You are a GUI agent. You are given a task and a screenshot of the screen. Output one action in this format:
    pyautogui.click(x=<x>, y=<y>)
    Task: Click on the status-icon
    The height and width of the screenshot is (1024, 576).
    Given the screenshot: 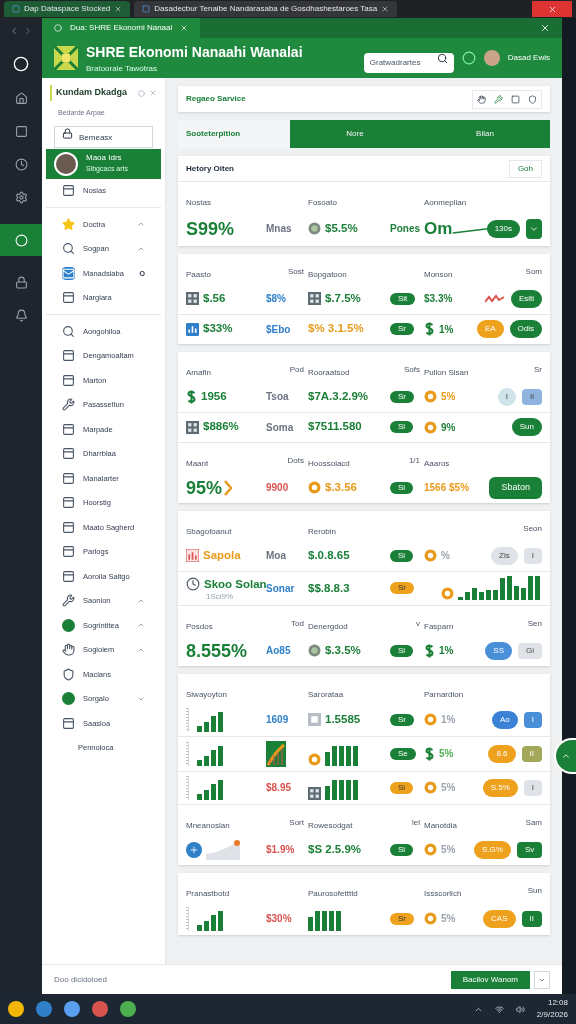 What is the action you would take?
    pyautogui.click(x=468, y=58)
    